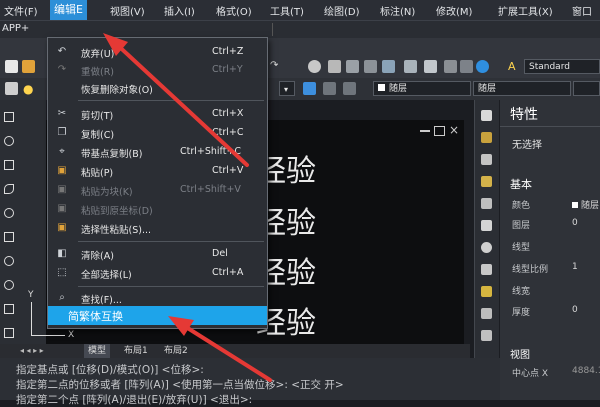 The image size is (600, 407). I want to click on close-icon: ×, so click(454, 130).